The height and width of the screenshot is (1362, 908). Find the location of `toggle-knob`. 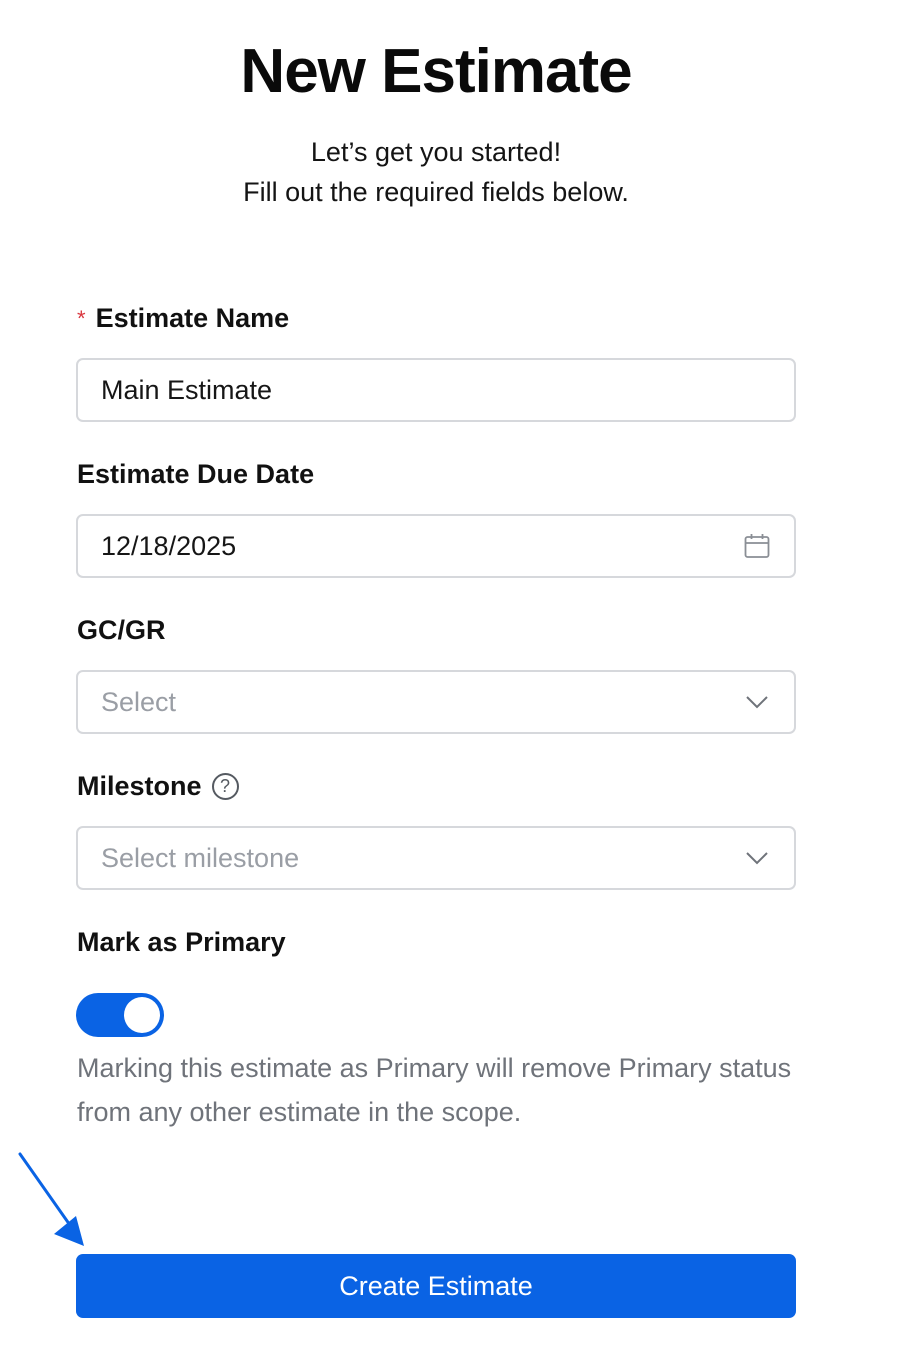

toggle-knob is located at coordinates (142, 1015).